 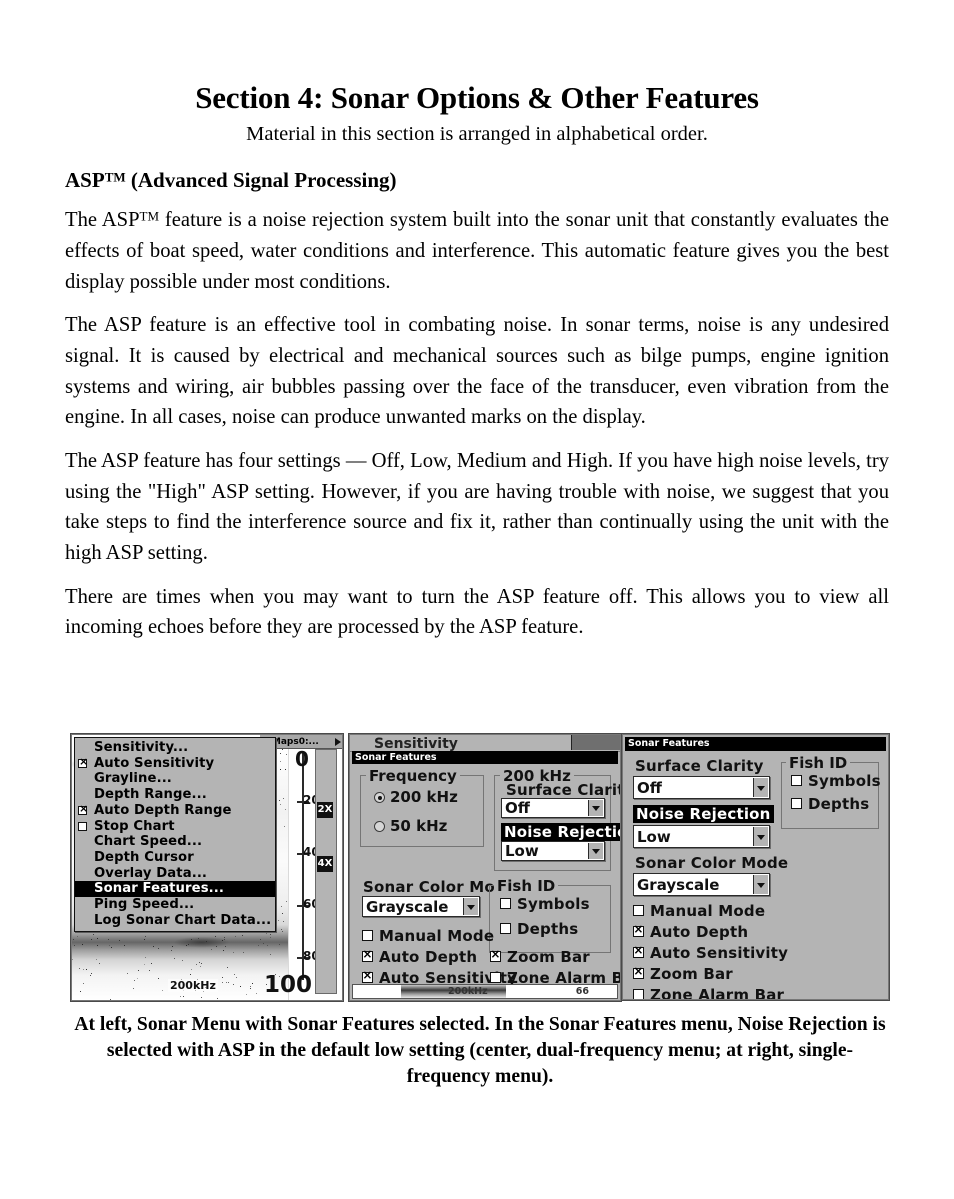 What do you see at coordinates (477, 168) in the screenshot?
I see `heading-asp: ASPTM (Advanced Signal Processing)` at bounding box center [477, 168].